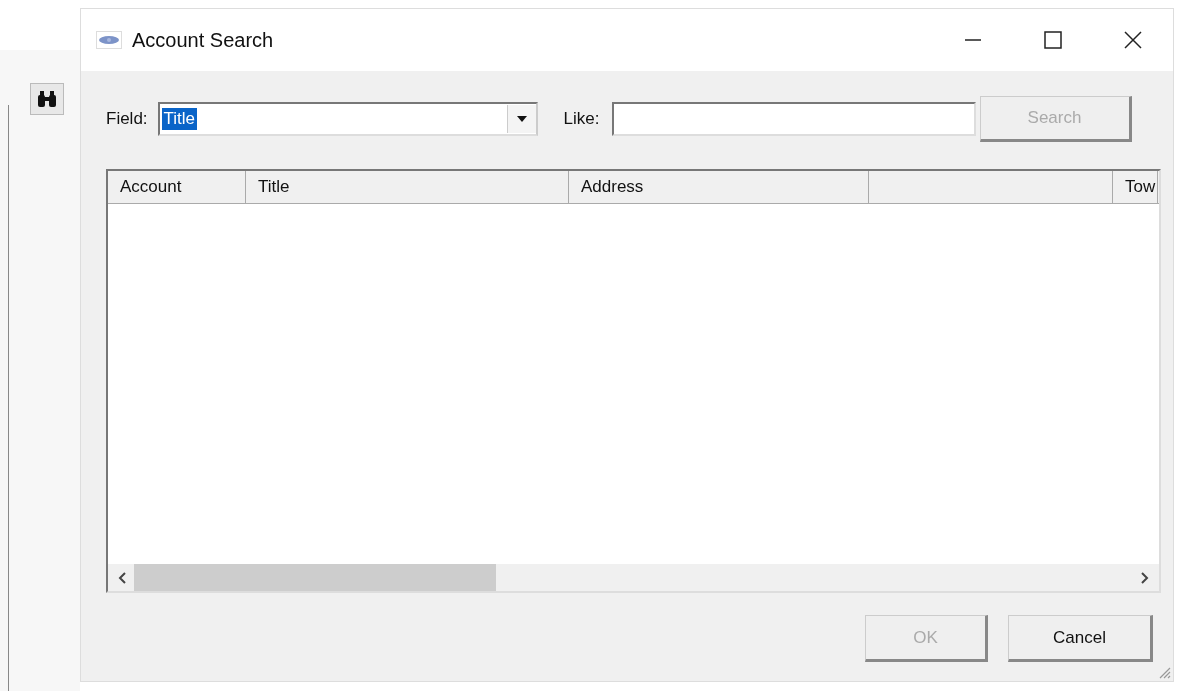 The height and width of the screenshot is (691, 1187). Describe the element at coordinates (1135, 187) in the screenshot. I see `column-header: Tow` at that location.